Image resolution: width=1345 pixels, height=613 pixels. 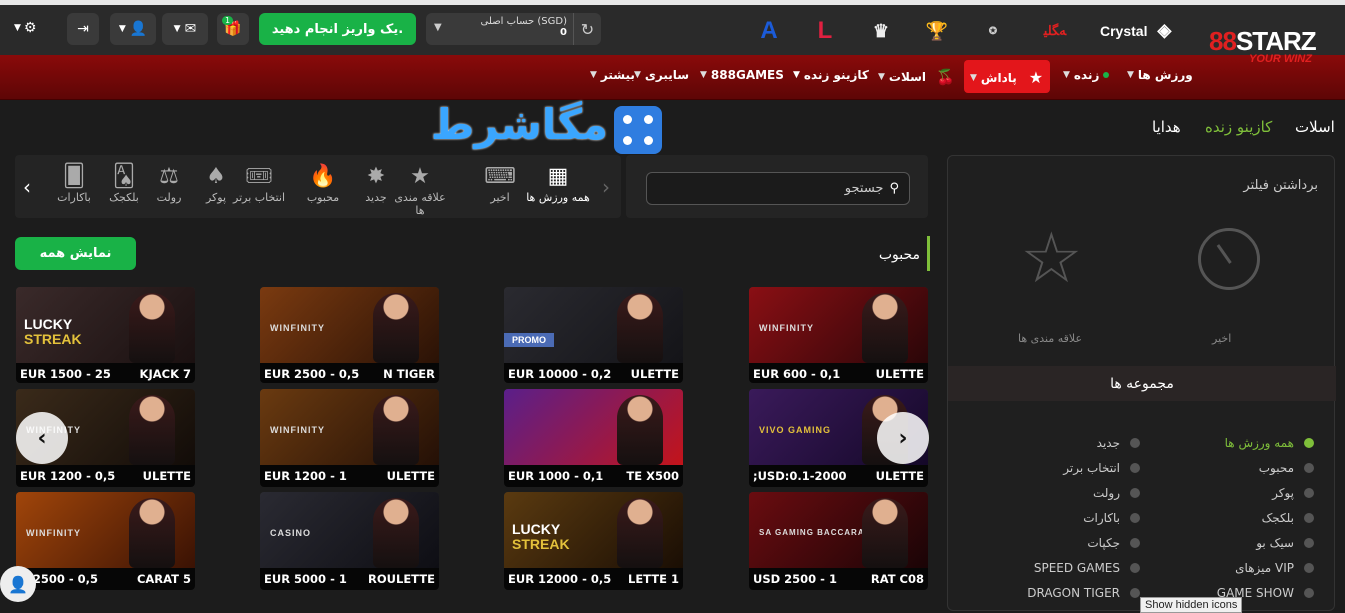 What do you see at coordinates (1116, 493) in the screenshot?
I see `filter-item: رولت` at bounding box center [1116, 493].